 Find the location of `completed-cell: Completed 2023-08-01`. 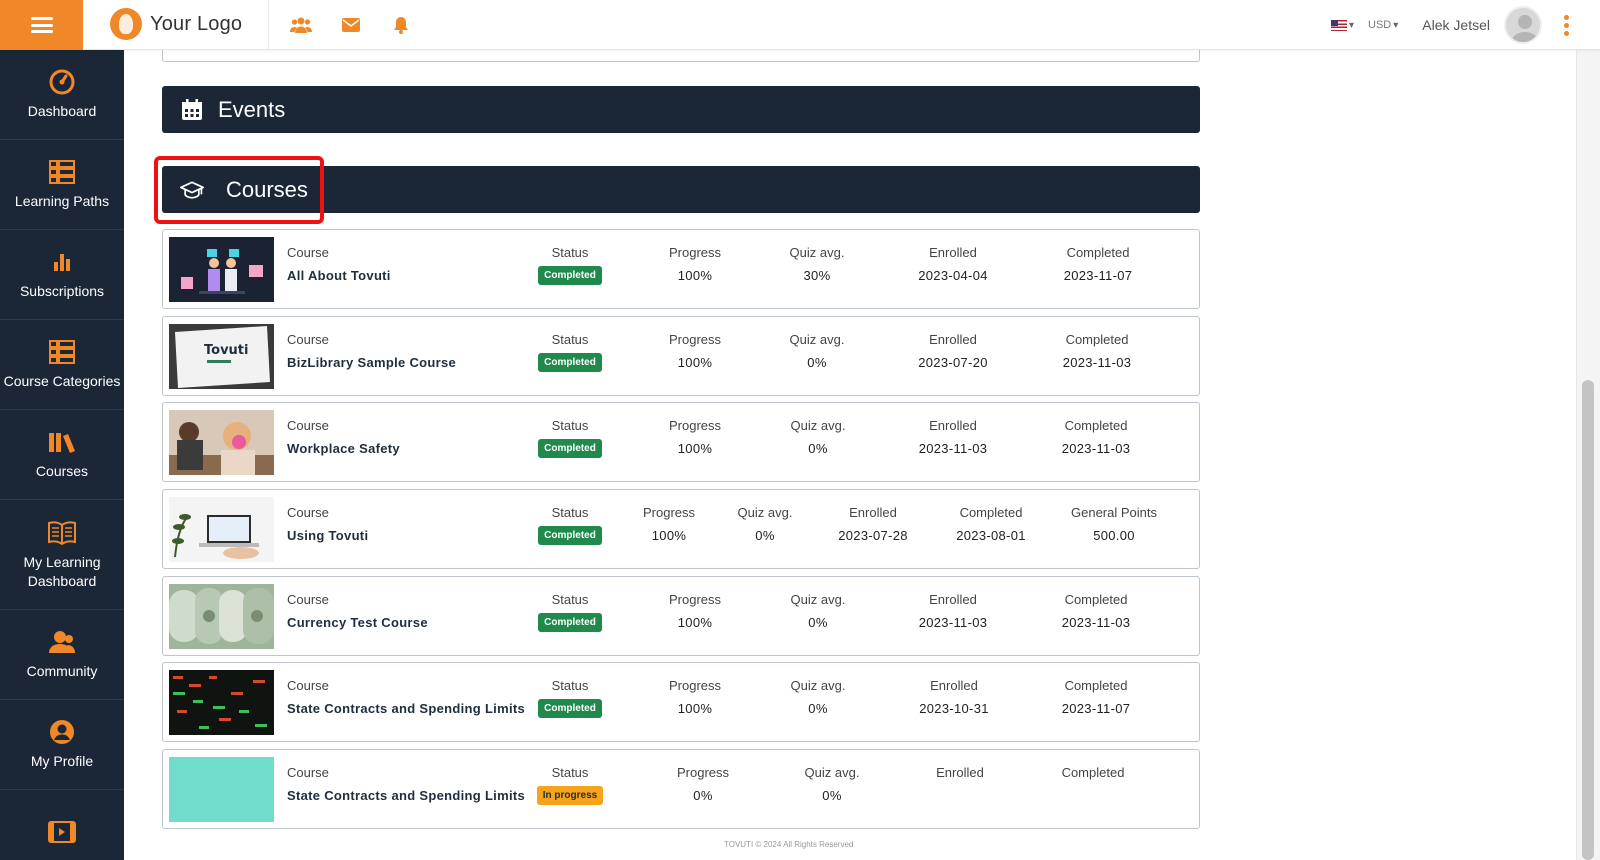

completed-cell: Completed 2023-08-01 is located at coordinates (991, 524).